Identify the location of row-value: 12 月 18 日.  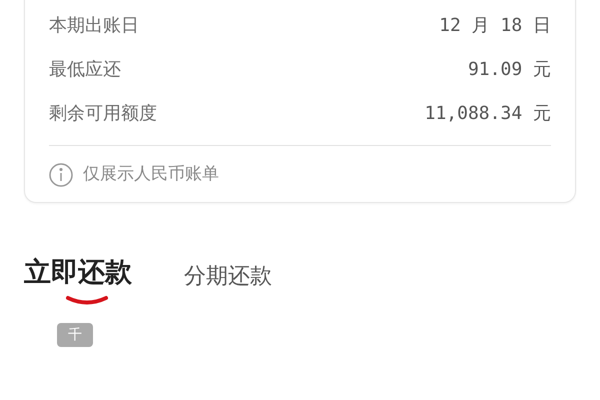
(495, 26).